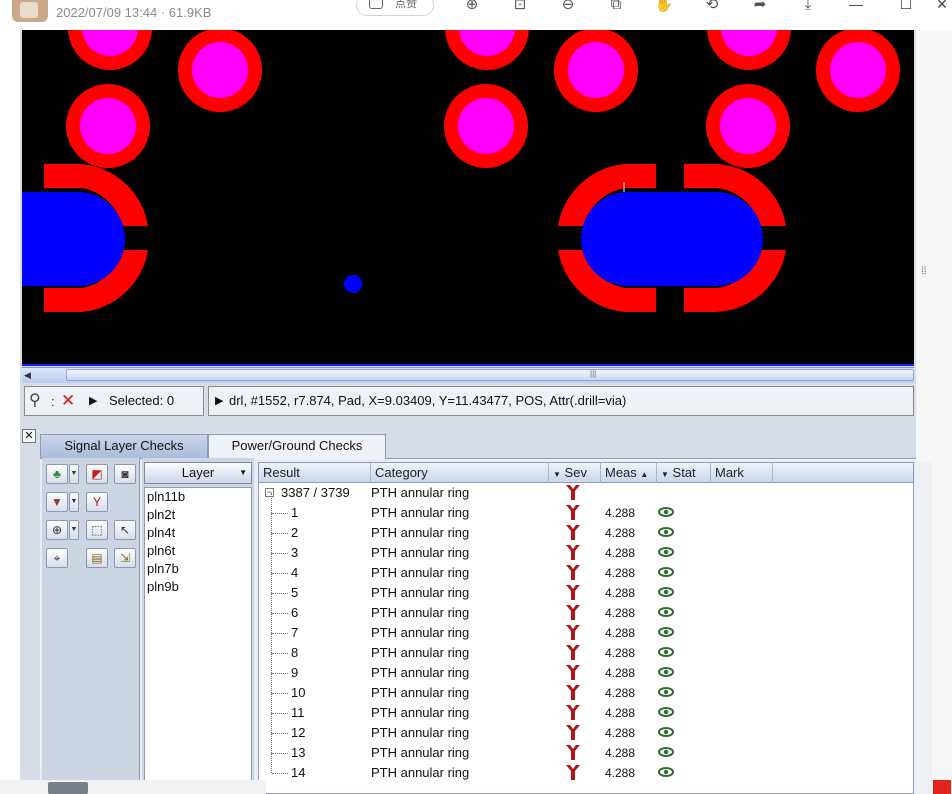 The width and height of the screenshot is (952, 794). Describe the element at coordinates (672, 238) in the screenshot. I see `oval-pad-right` at that location.